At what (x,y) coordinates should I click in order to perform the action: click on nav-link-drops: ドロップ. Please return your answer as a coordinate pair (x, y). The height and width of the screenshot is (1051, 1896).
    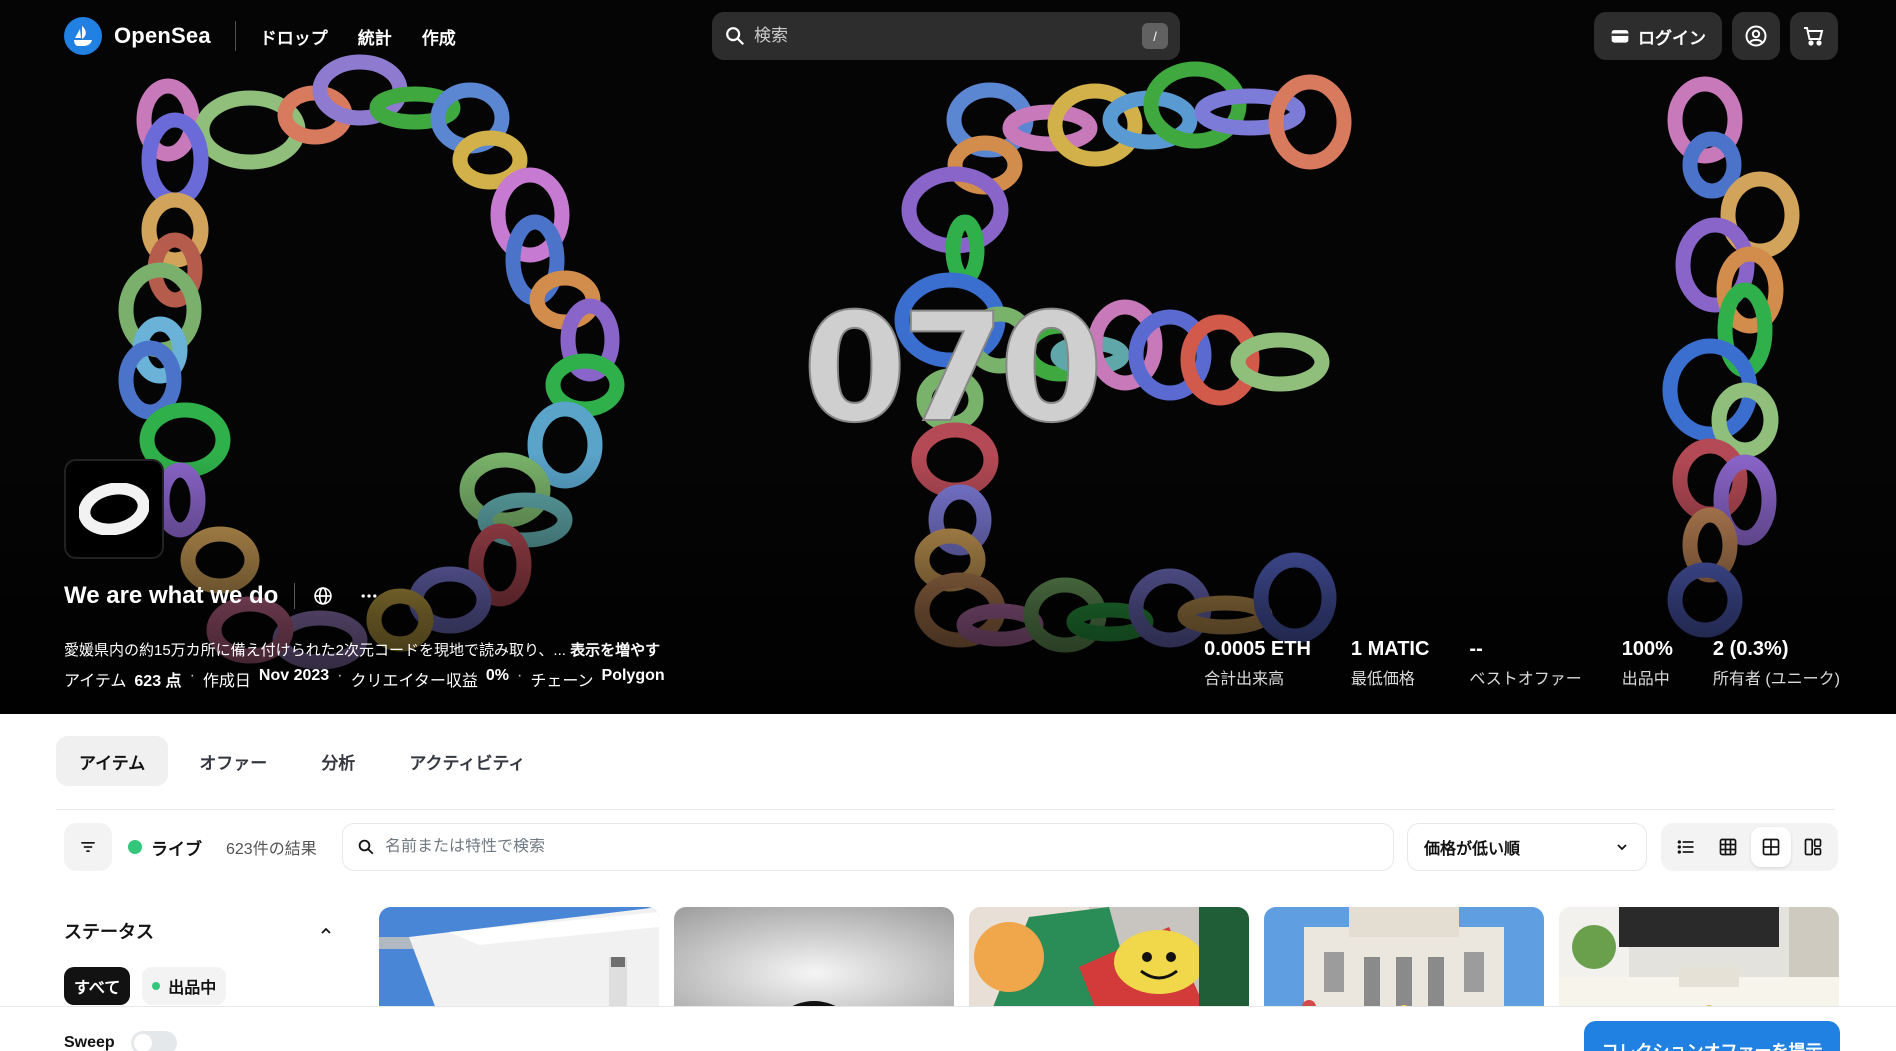
    Looking at the image, I should click on (294, 36).